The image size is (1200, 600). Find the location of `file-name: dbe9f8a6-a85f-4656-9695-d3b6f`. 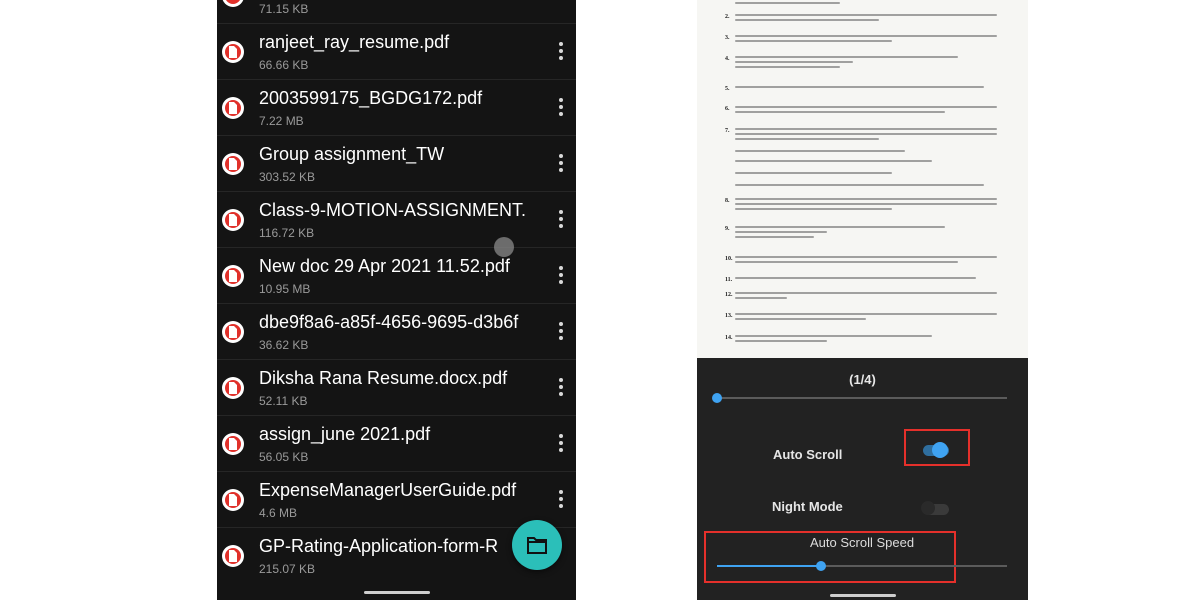

file-name: dbe9f8a6-a85f-4656-9695-d3b6f is located at coordinates (389, 322).